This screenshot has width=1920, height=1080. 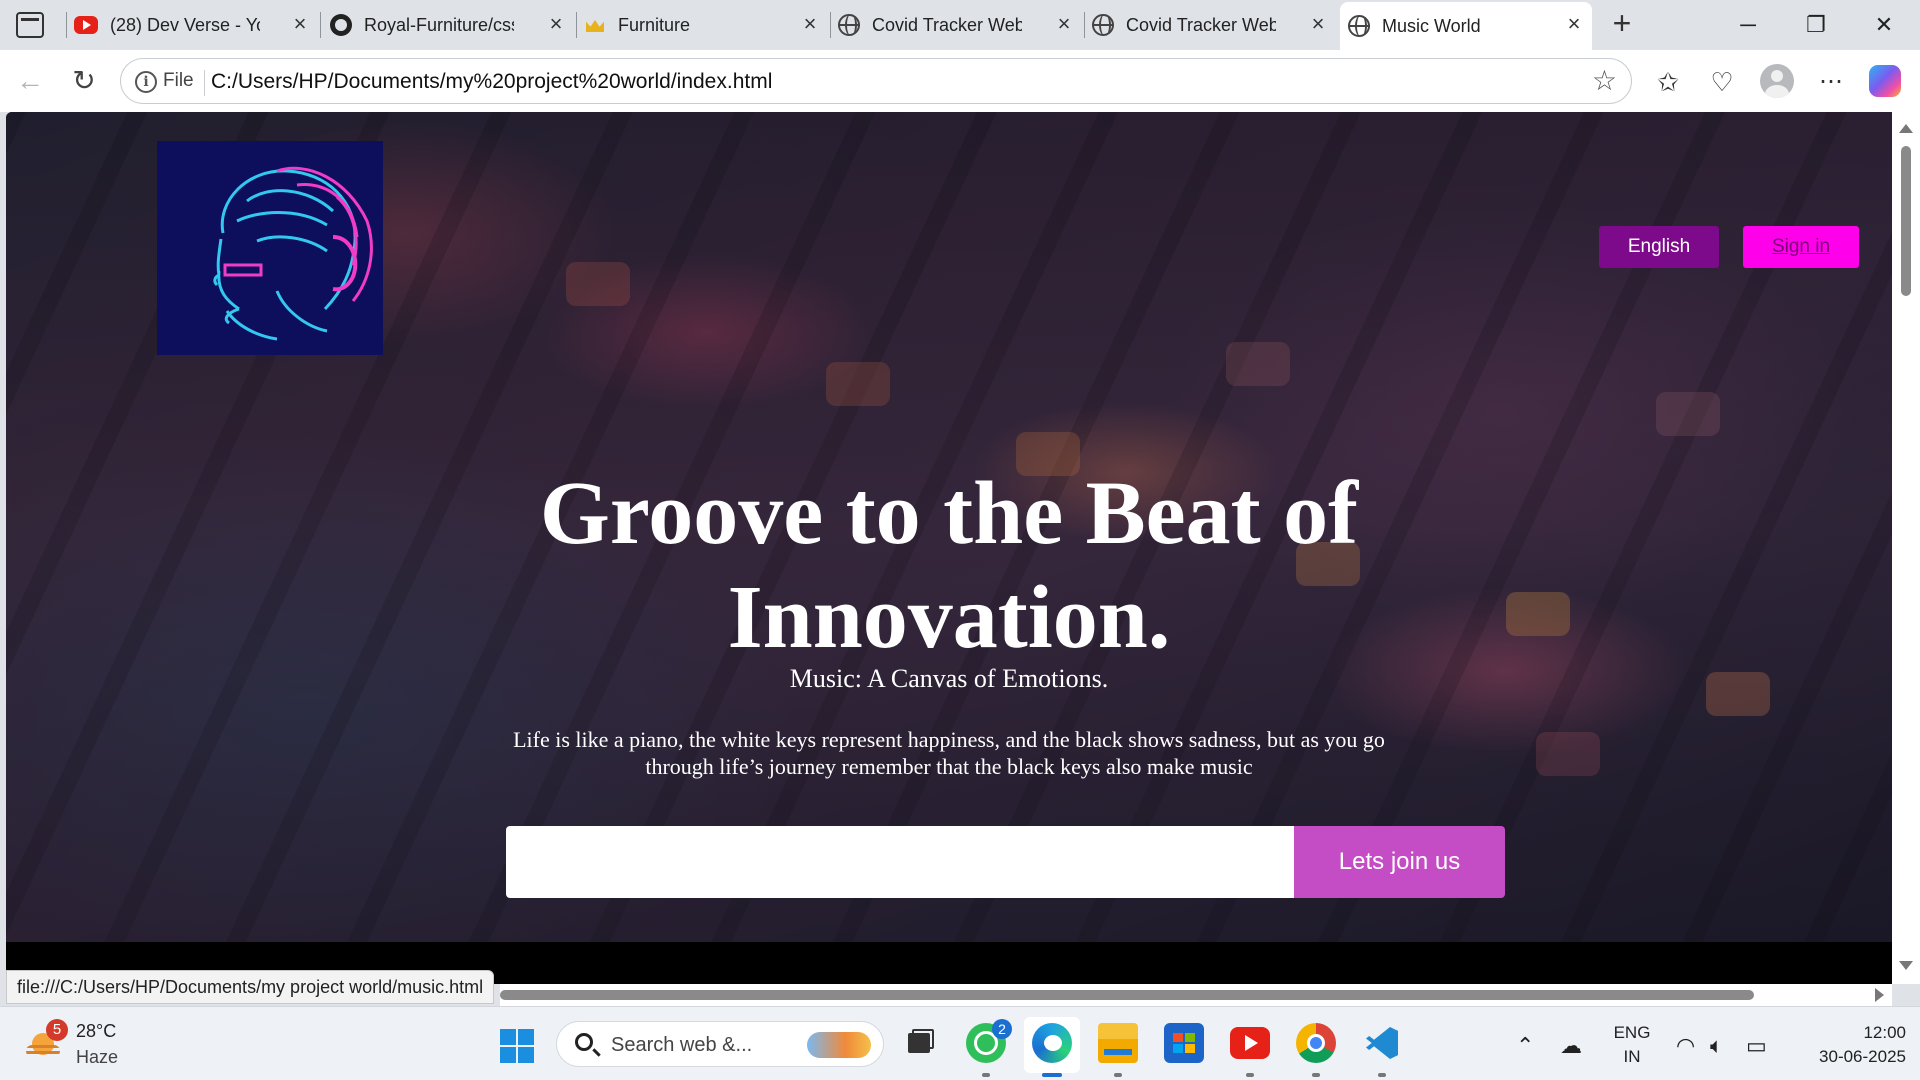 I want to click on scroll-down-arrow-icon, so click(x=1906, y=965).